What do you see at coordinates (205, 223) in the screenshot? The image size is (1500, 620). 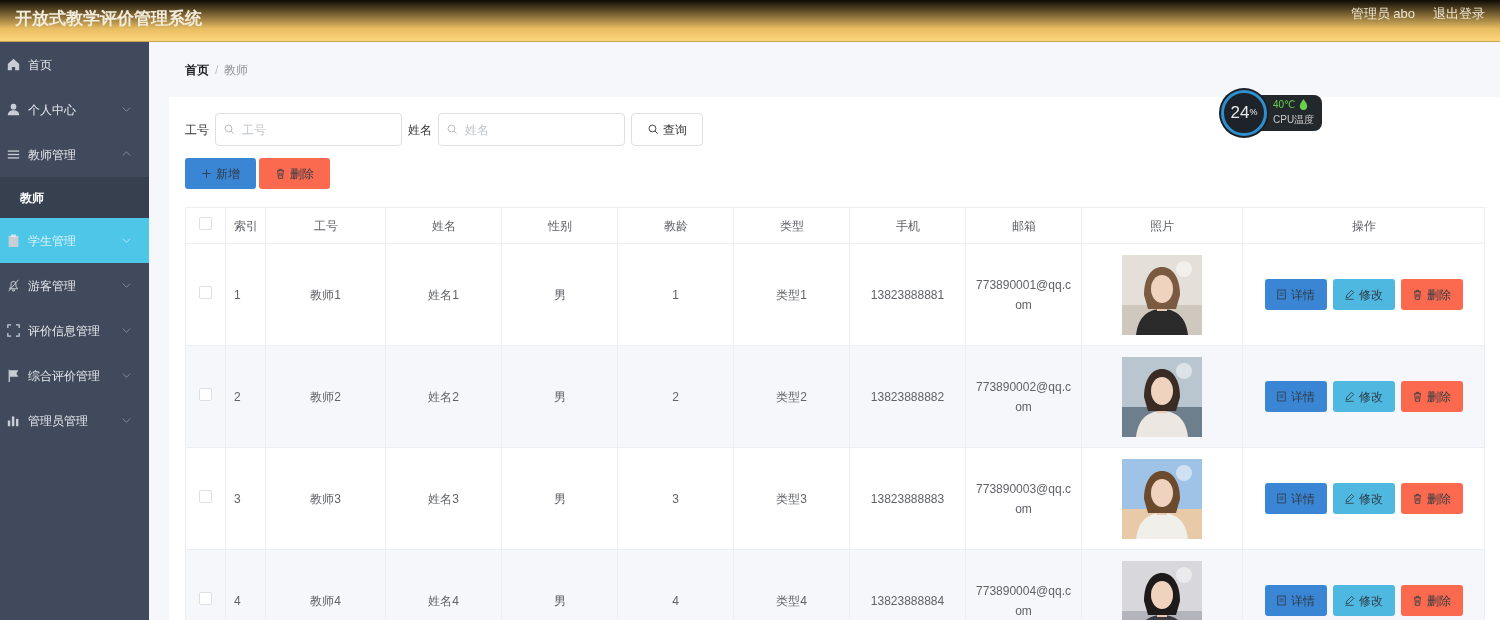 I see `select-all-checkbox` at bounding box center [205, 223].